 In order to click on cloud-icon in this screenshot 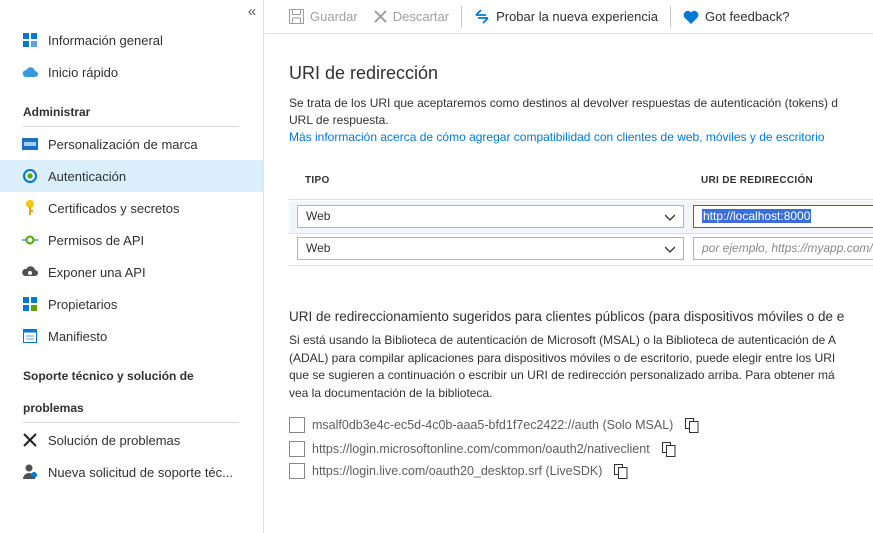, I will do `click(30, 72)`.